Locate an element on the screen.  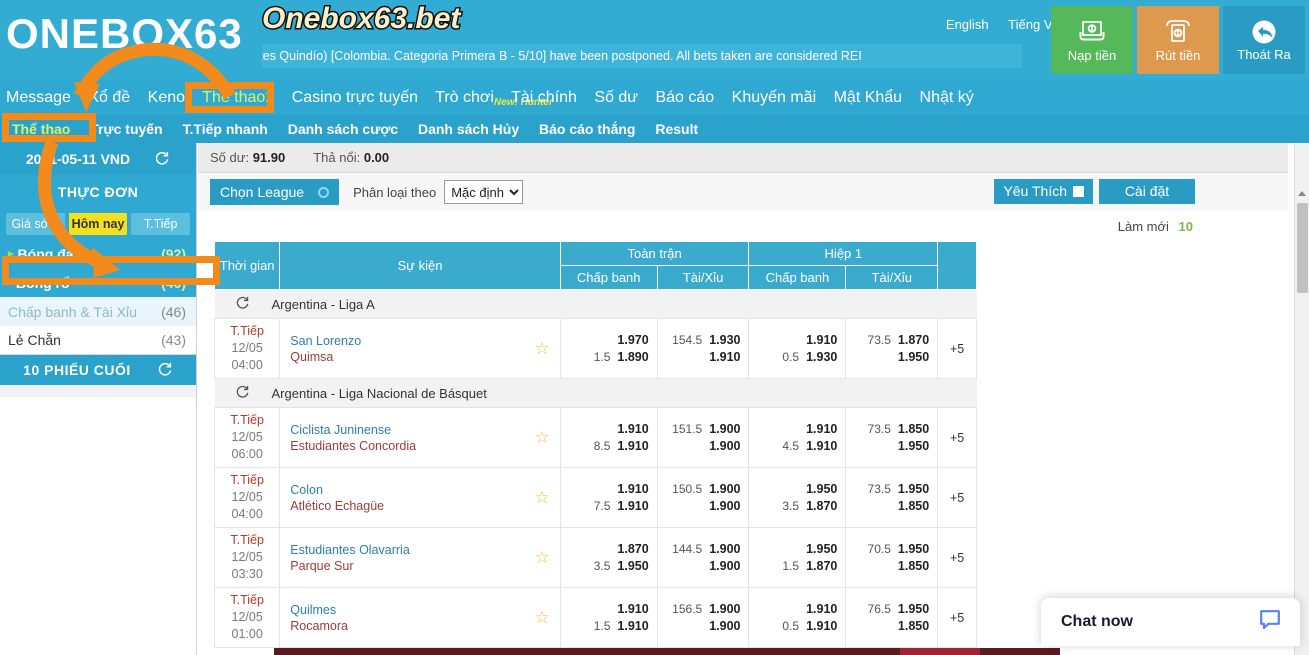
full-match-over-under-cell: 144.5 1.900 1.900 is located at coordinates (703, 557).